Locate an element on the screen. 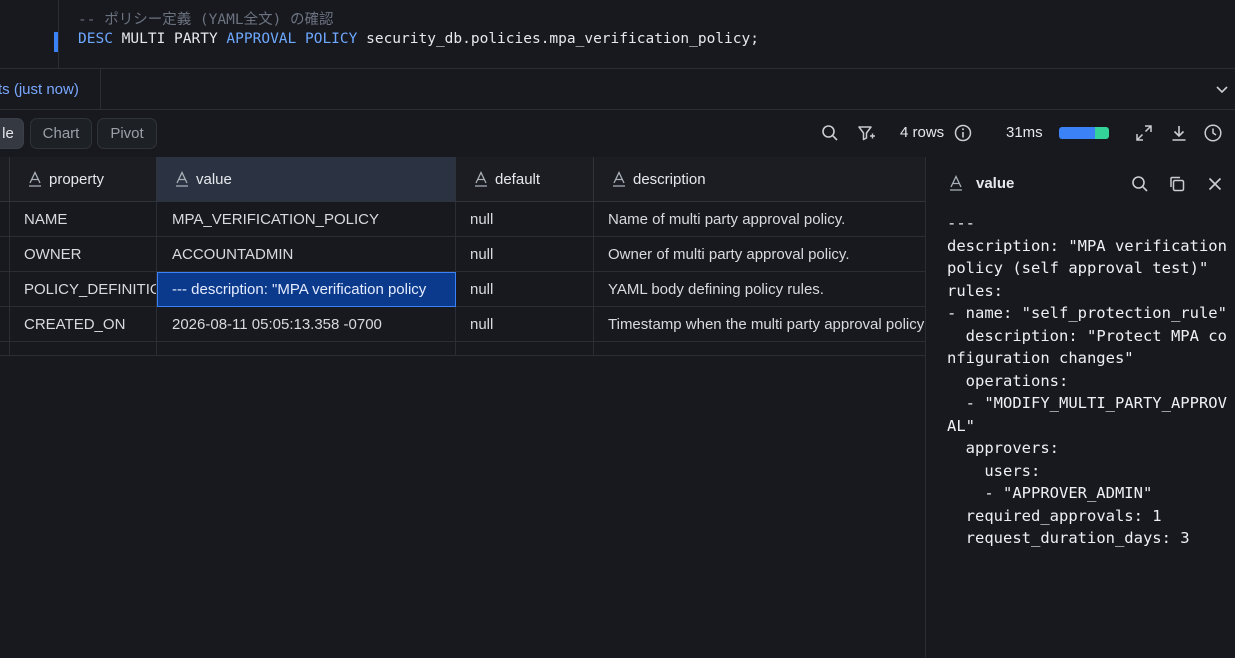 Image resolution: width=1235 pixels, height=658 pixels. column-label-default: default is located at coordinates (518, 179).